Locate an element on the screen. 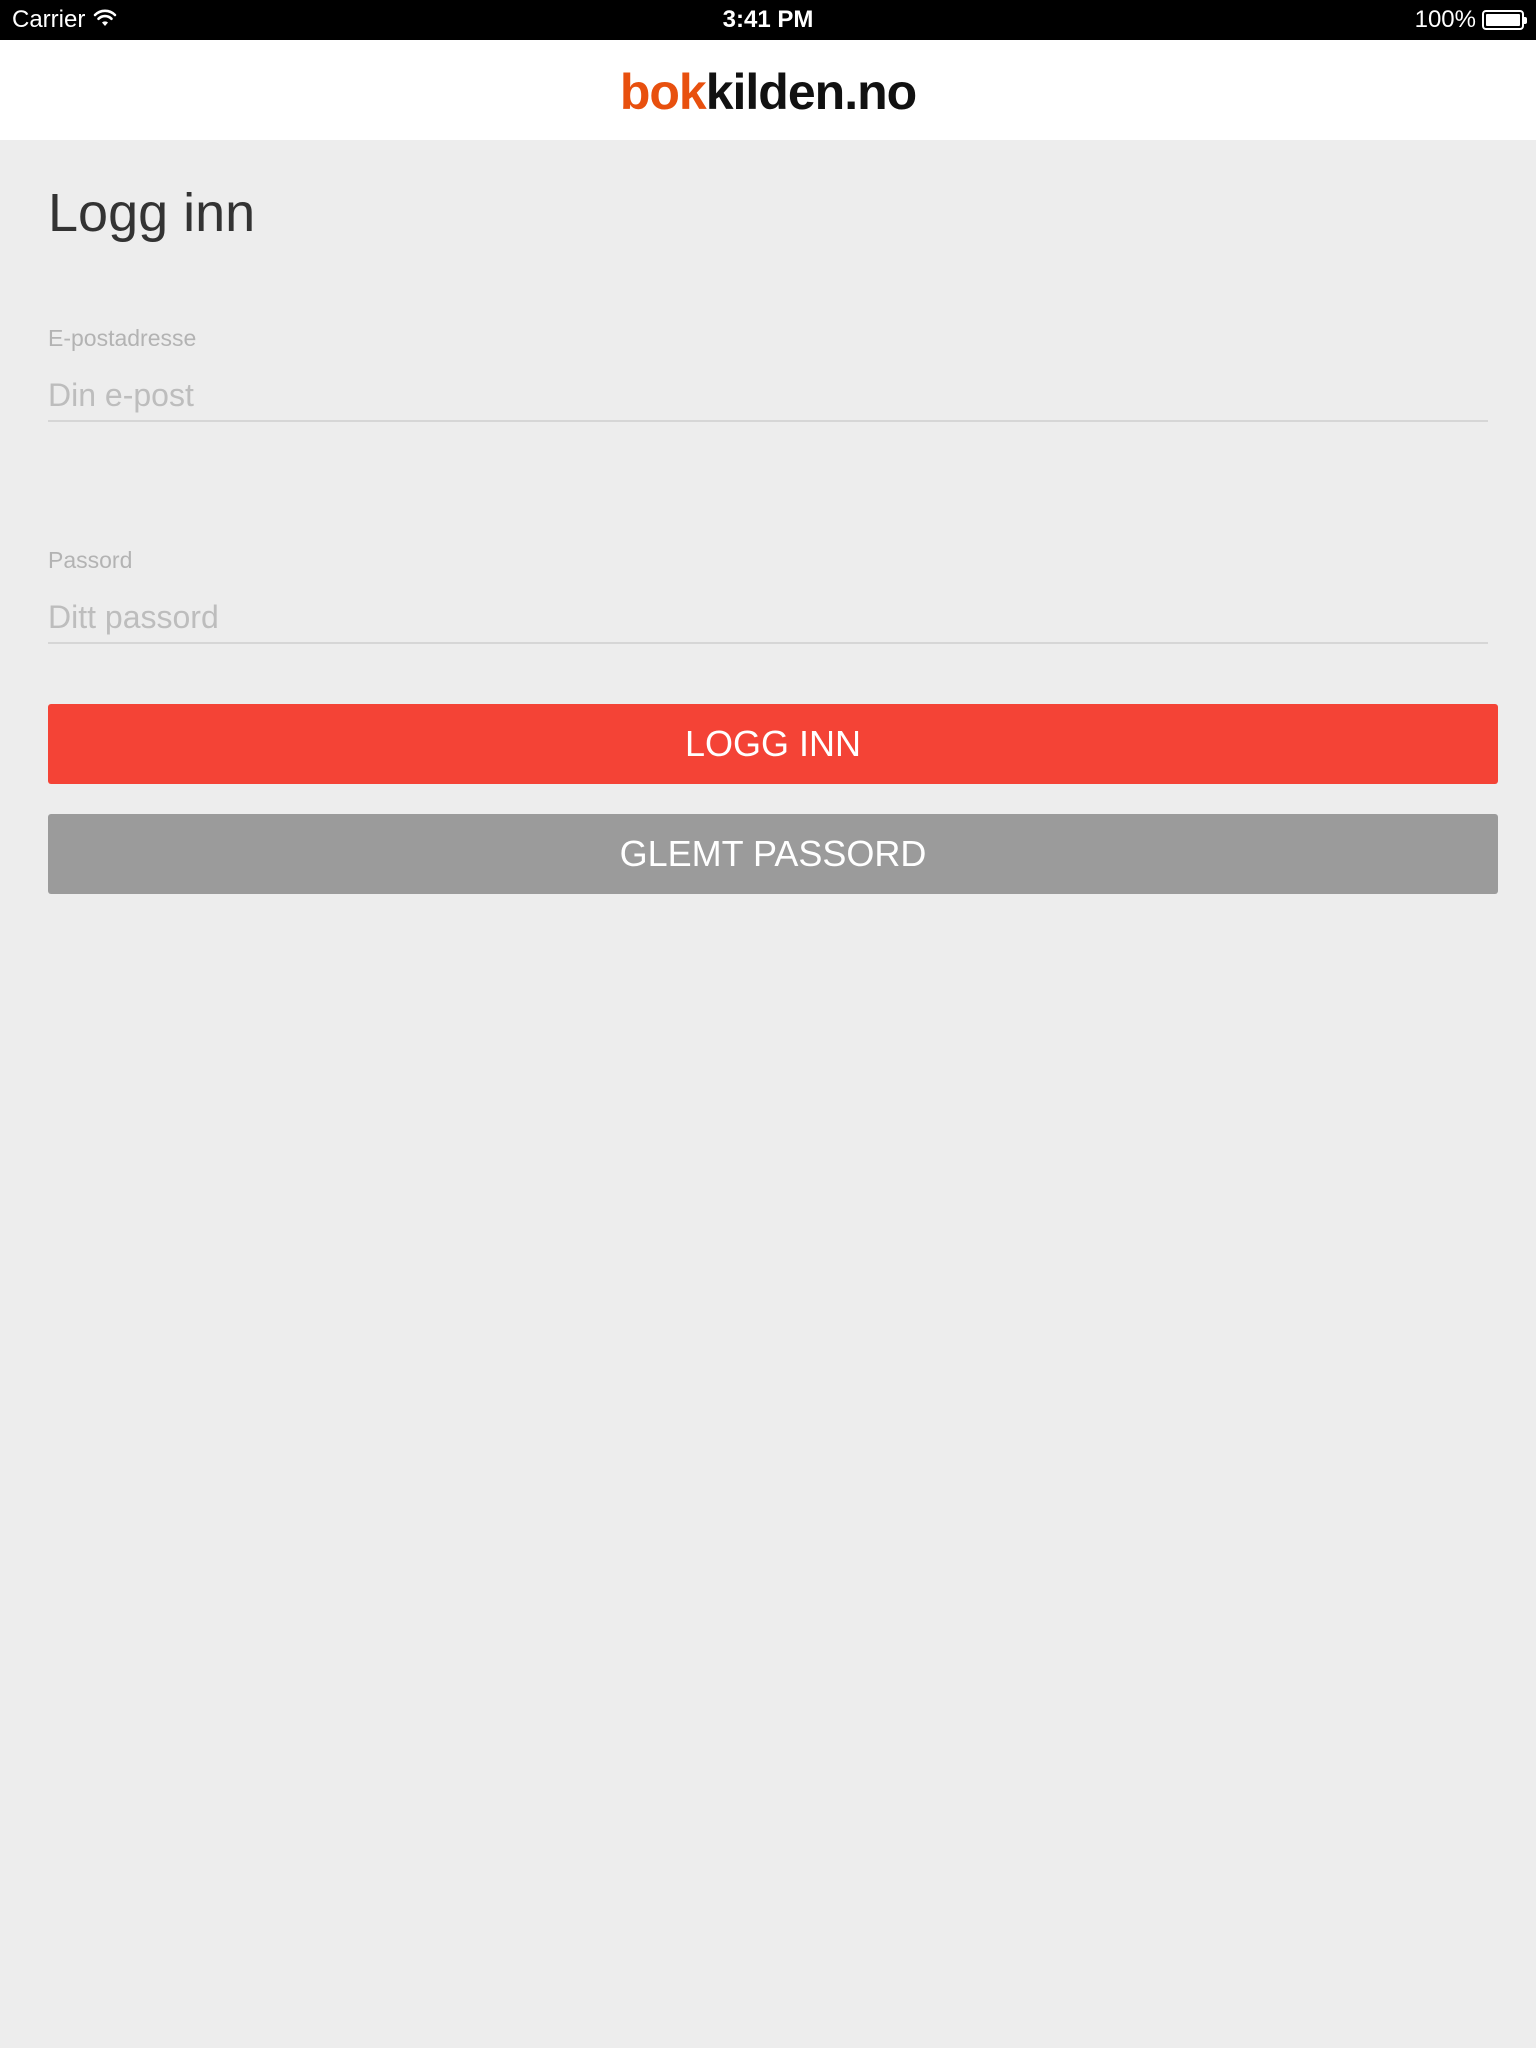 The height and width of the screenshot is (2048, 1536). battery-fill is located at coordinates (1503, 20).